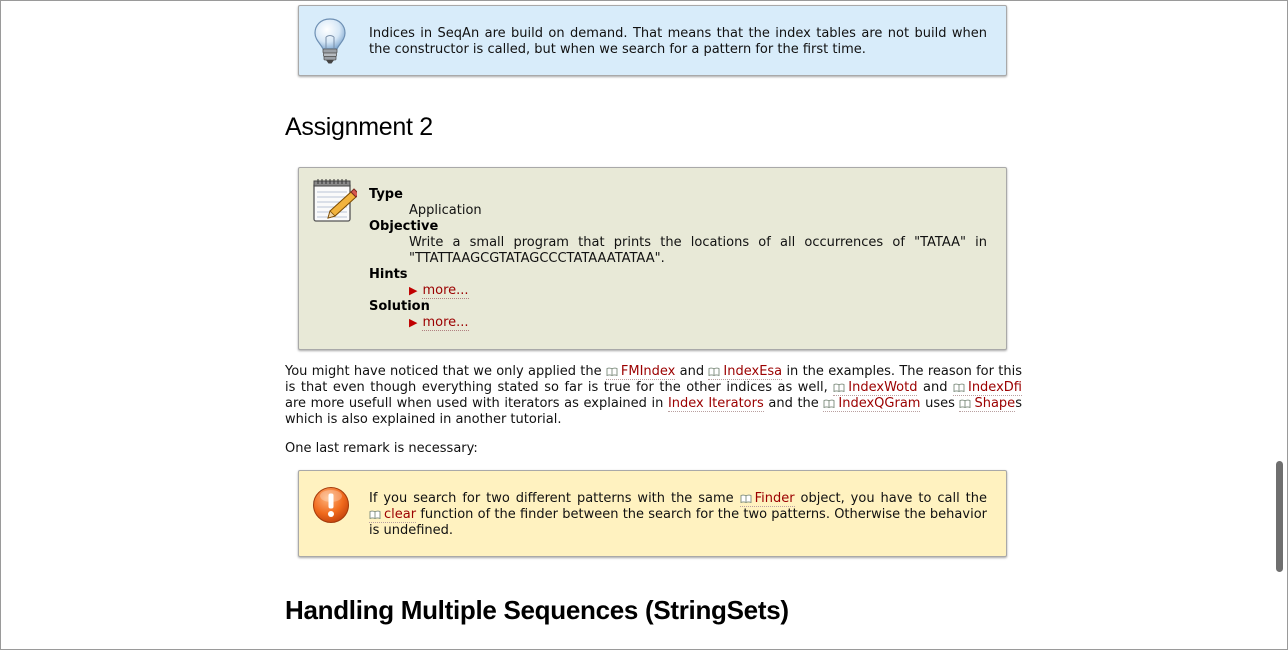  Describe the element at coordinates (330, 43) in the screenshot. I see `lightbulb-icon` at that location.